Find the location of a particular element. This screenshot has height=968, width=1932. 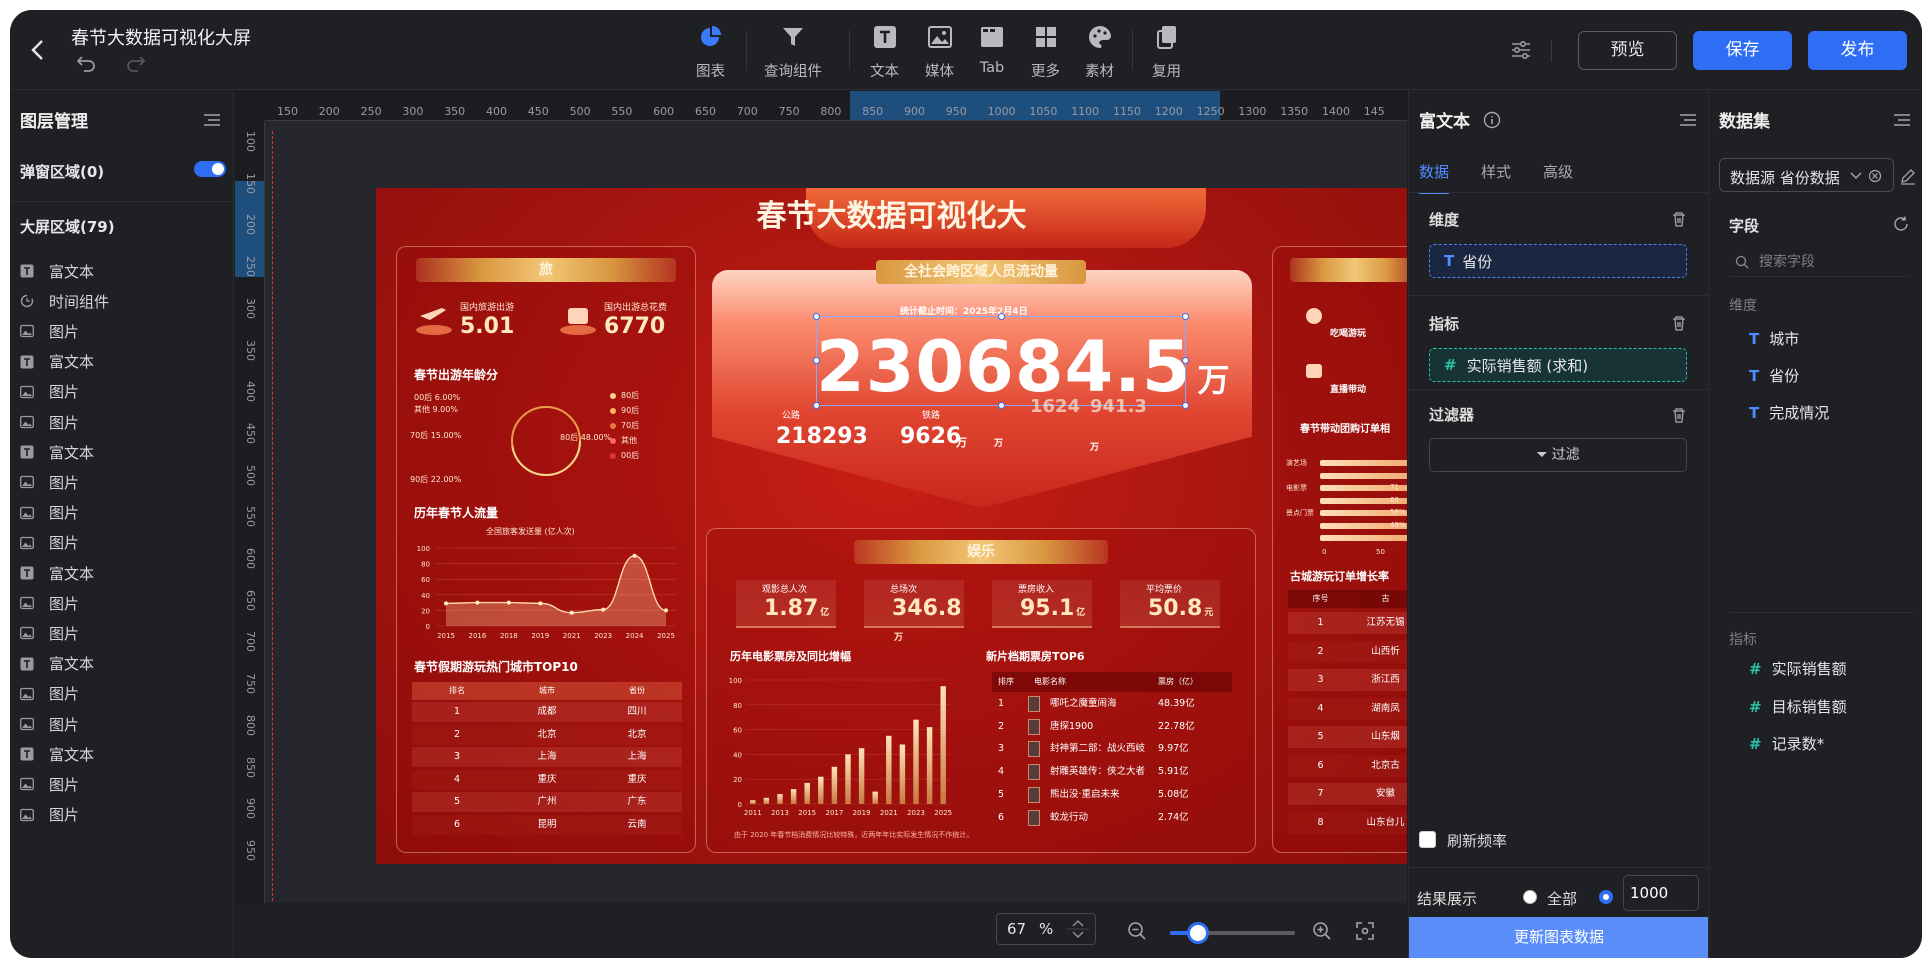

field-city: T 城市 is located at coordinates (1774, 338).